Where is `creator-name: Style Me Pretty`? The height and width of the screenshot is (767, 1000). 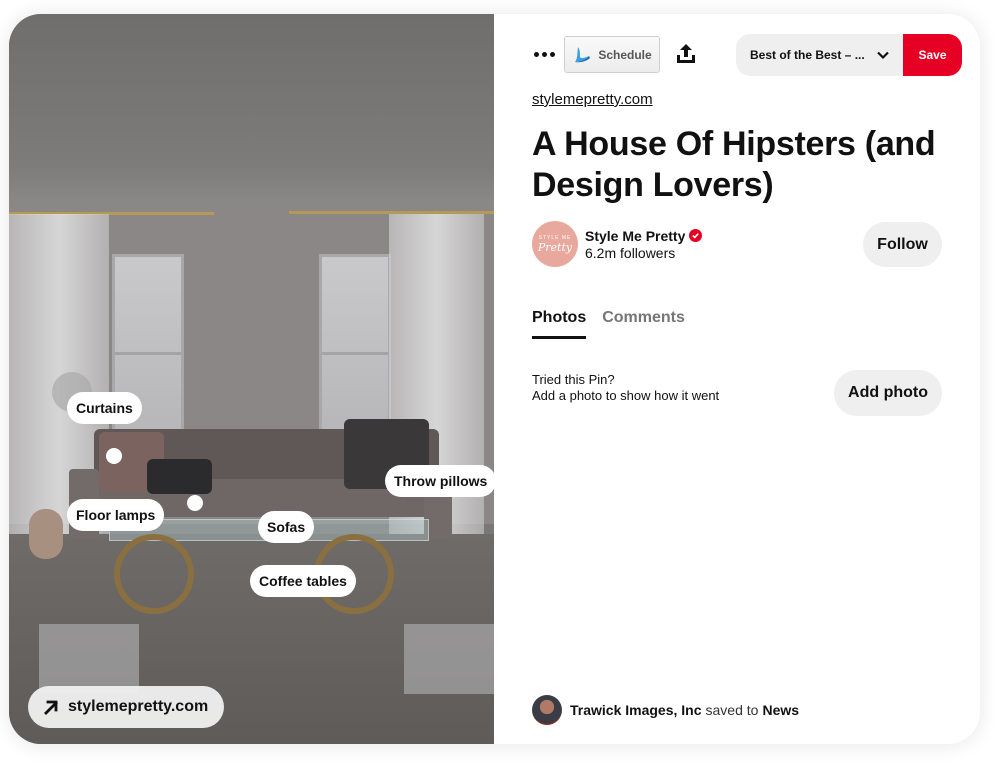 creator-name: Style Me Pretty is located at coordinates (635, 235).